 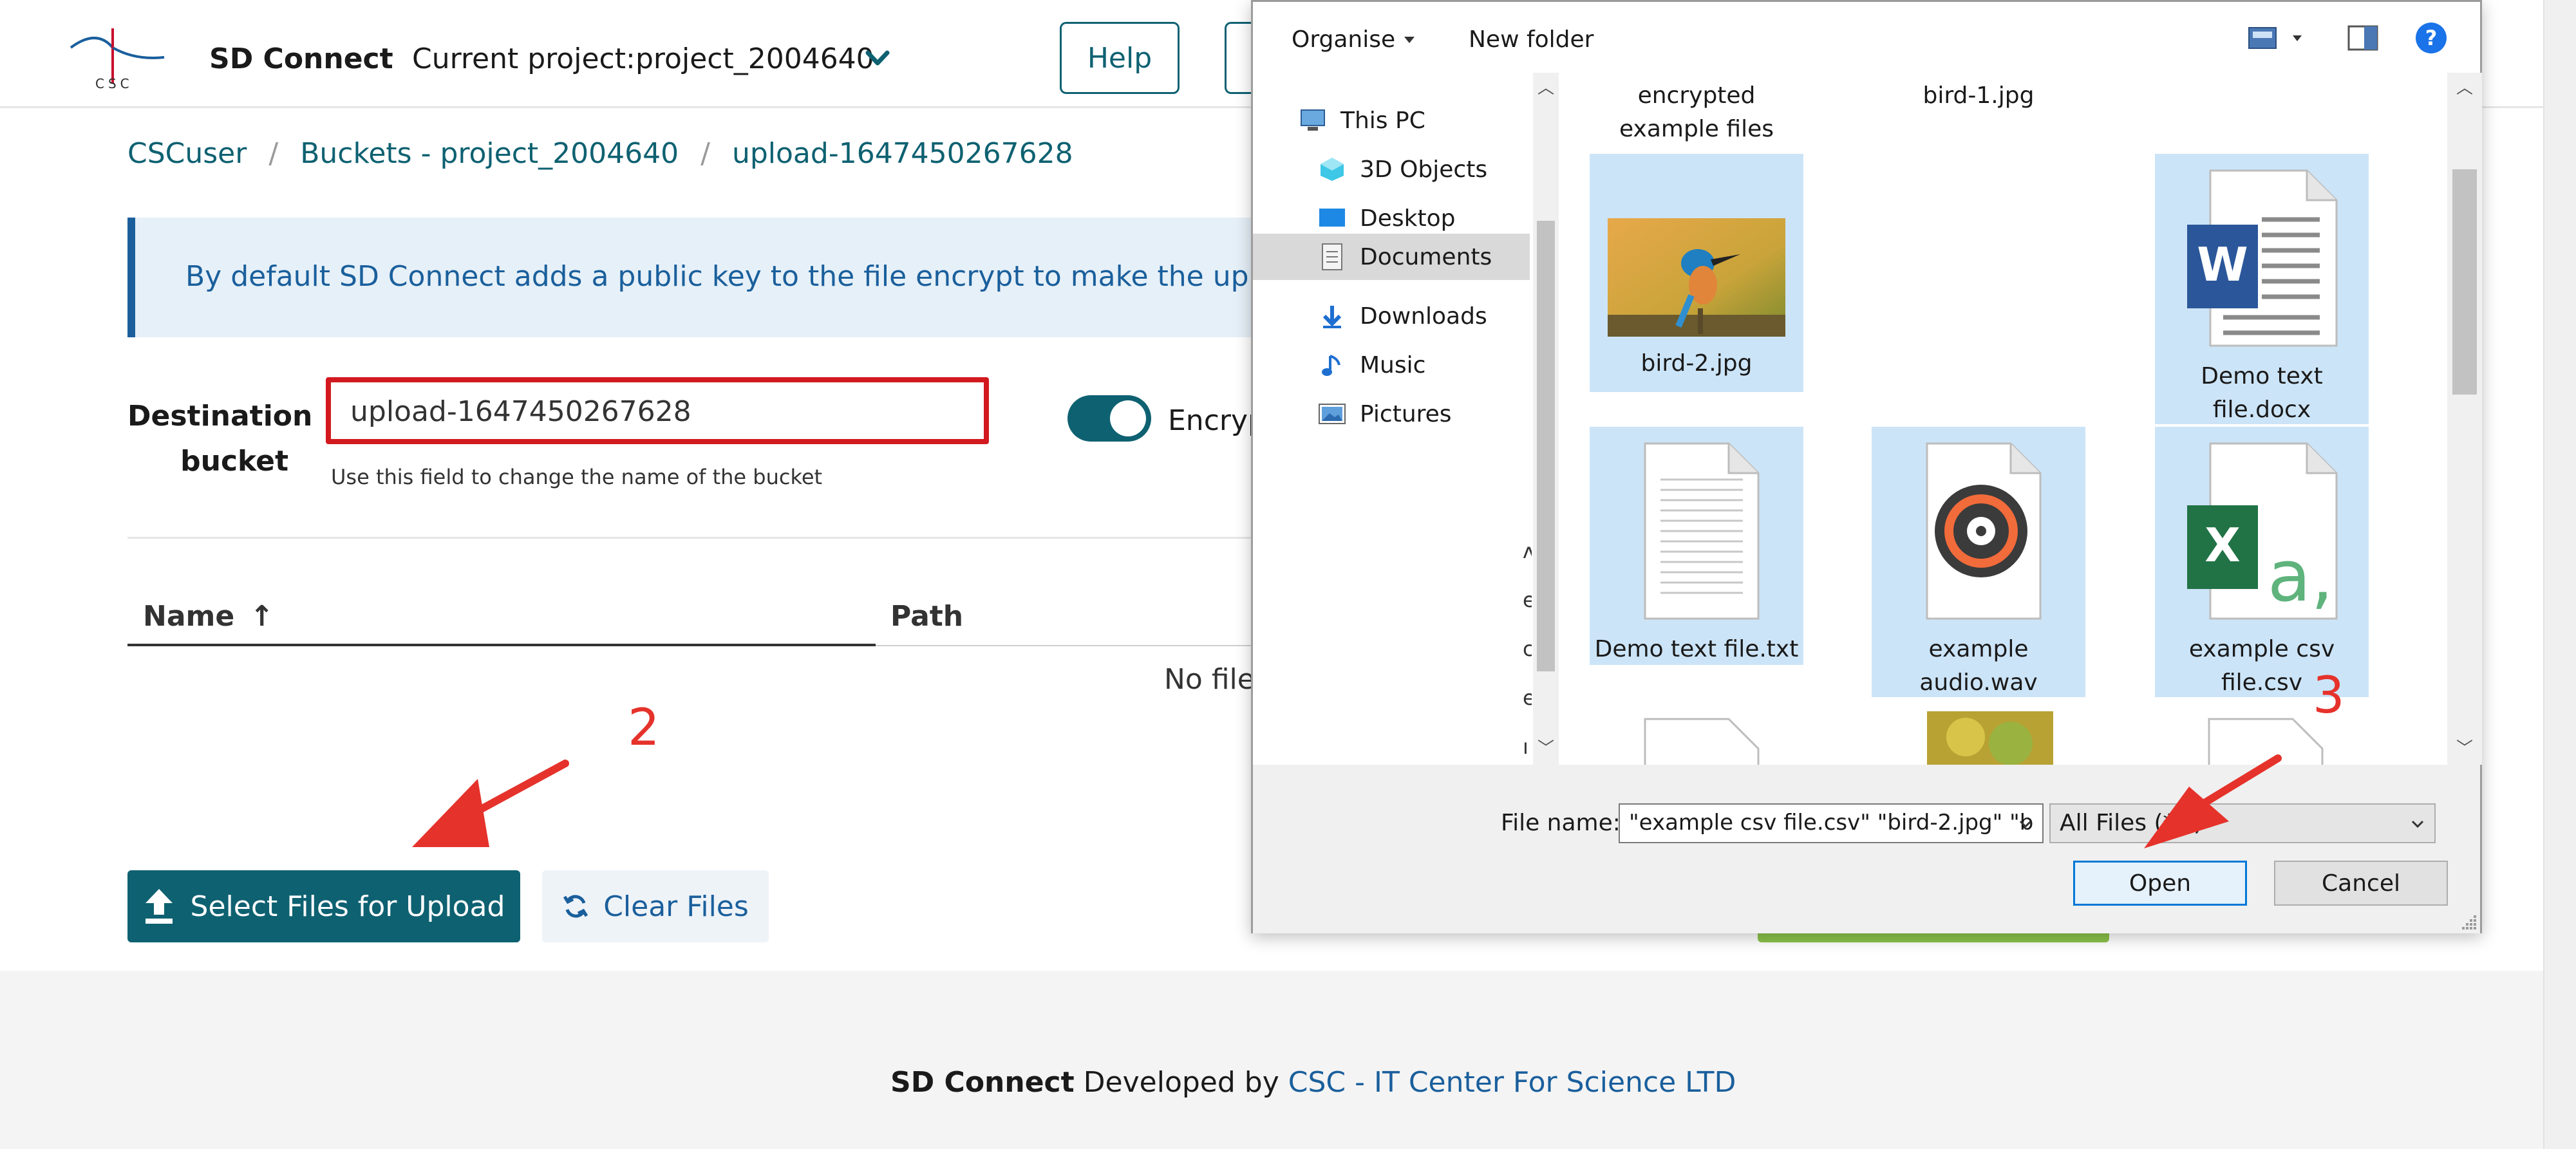 What do you see at coordinates (114, 83) in the screenshot?
I see `logo-text: CSC` at bounding box center [114, 83].